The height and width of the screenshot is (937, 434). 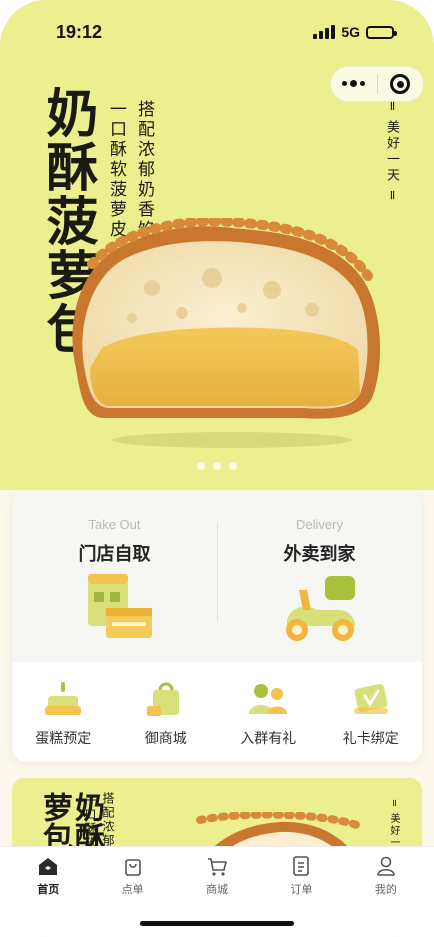 What do you see at coordinates (370, 698) in the screenshot?
I see `gift-card-icon` at bounding box center [370, 698].